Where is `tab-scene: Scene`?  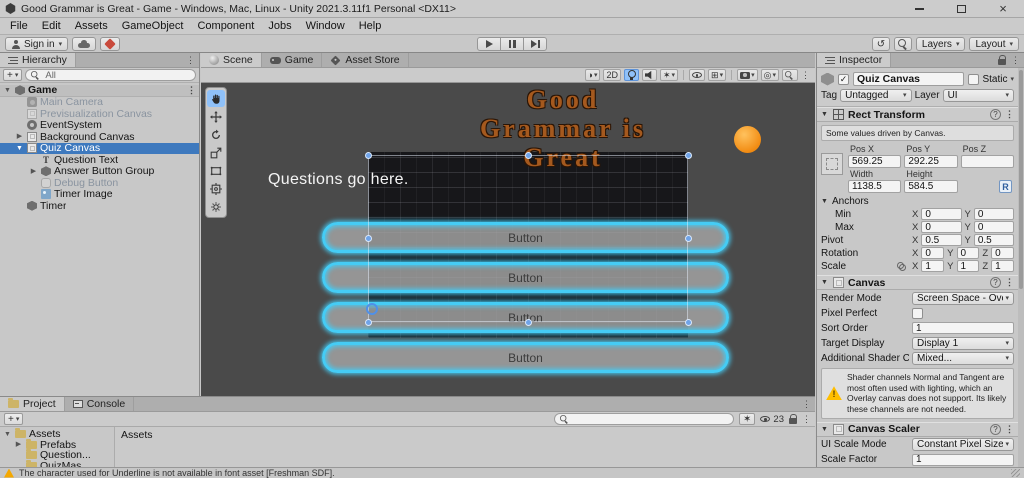 tab-scene: Scene is located at coordinates (231, 60).